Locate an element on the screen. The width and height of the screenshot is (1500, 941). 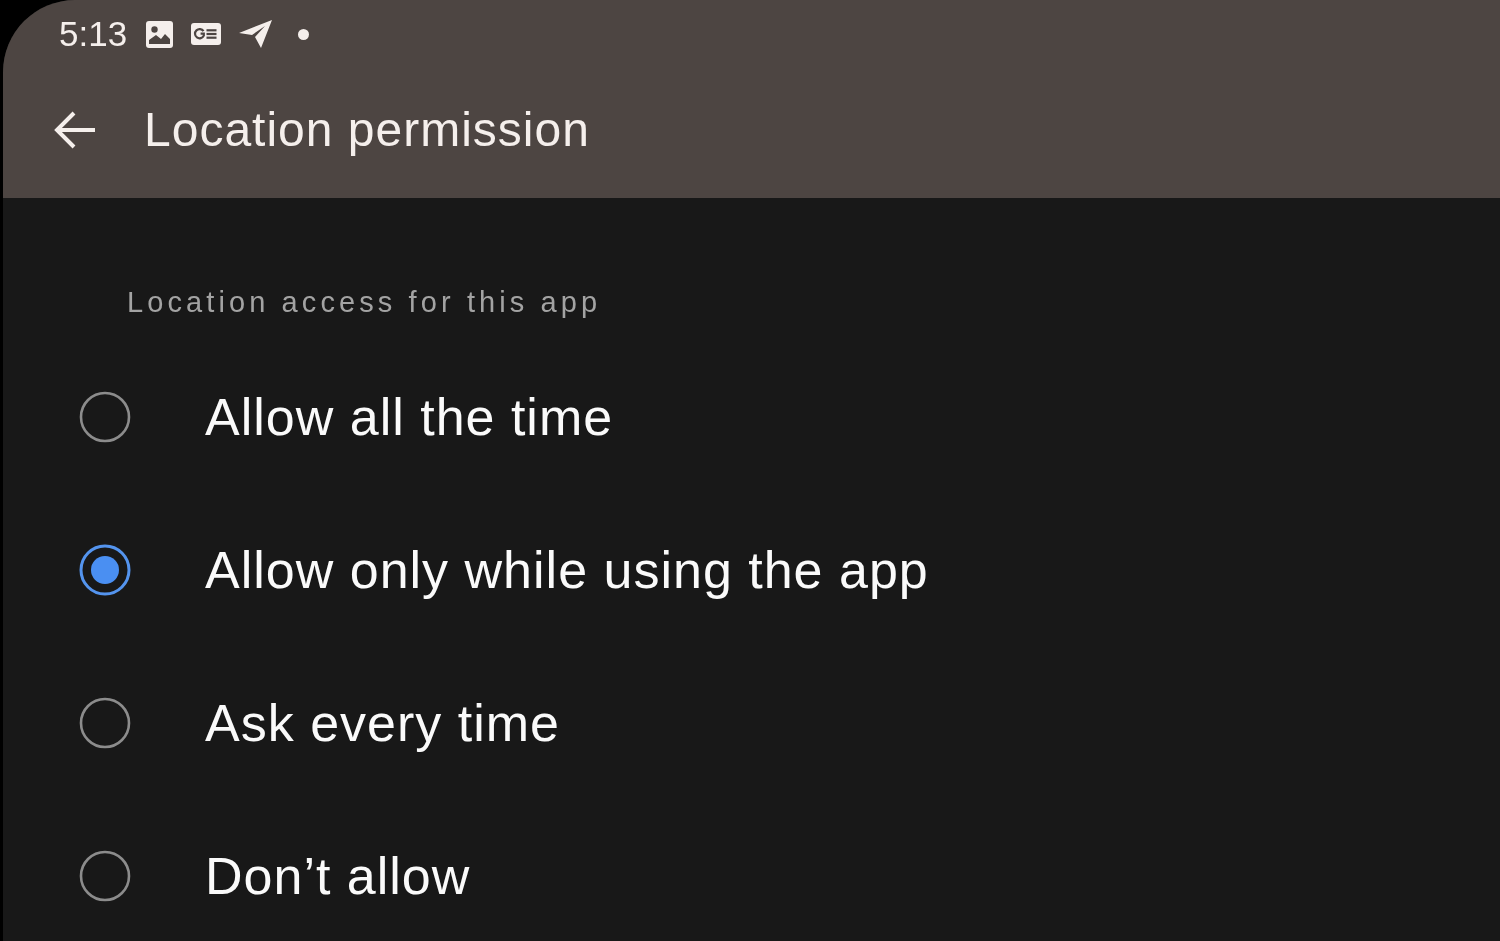
notification-dot-icon is located at coordinates (304, 34).